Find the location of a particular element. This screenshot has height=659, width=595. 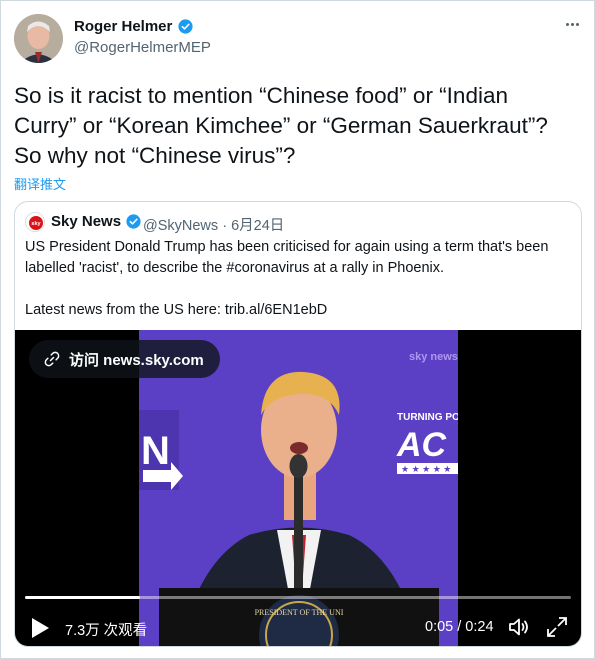

quoted-author-avatar: sky is located at coordinates (35, 222).